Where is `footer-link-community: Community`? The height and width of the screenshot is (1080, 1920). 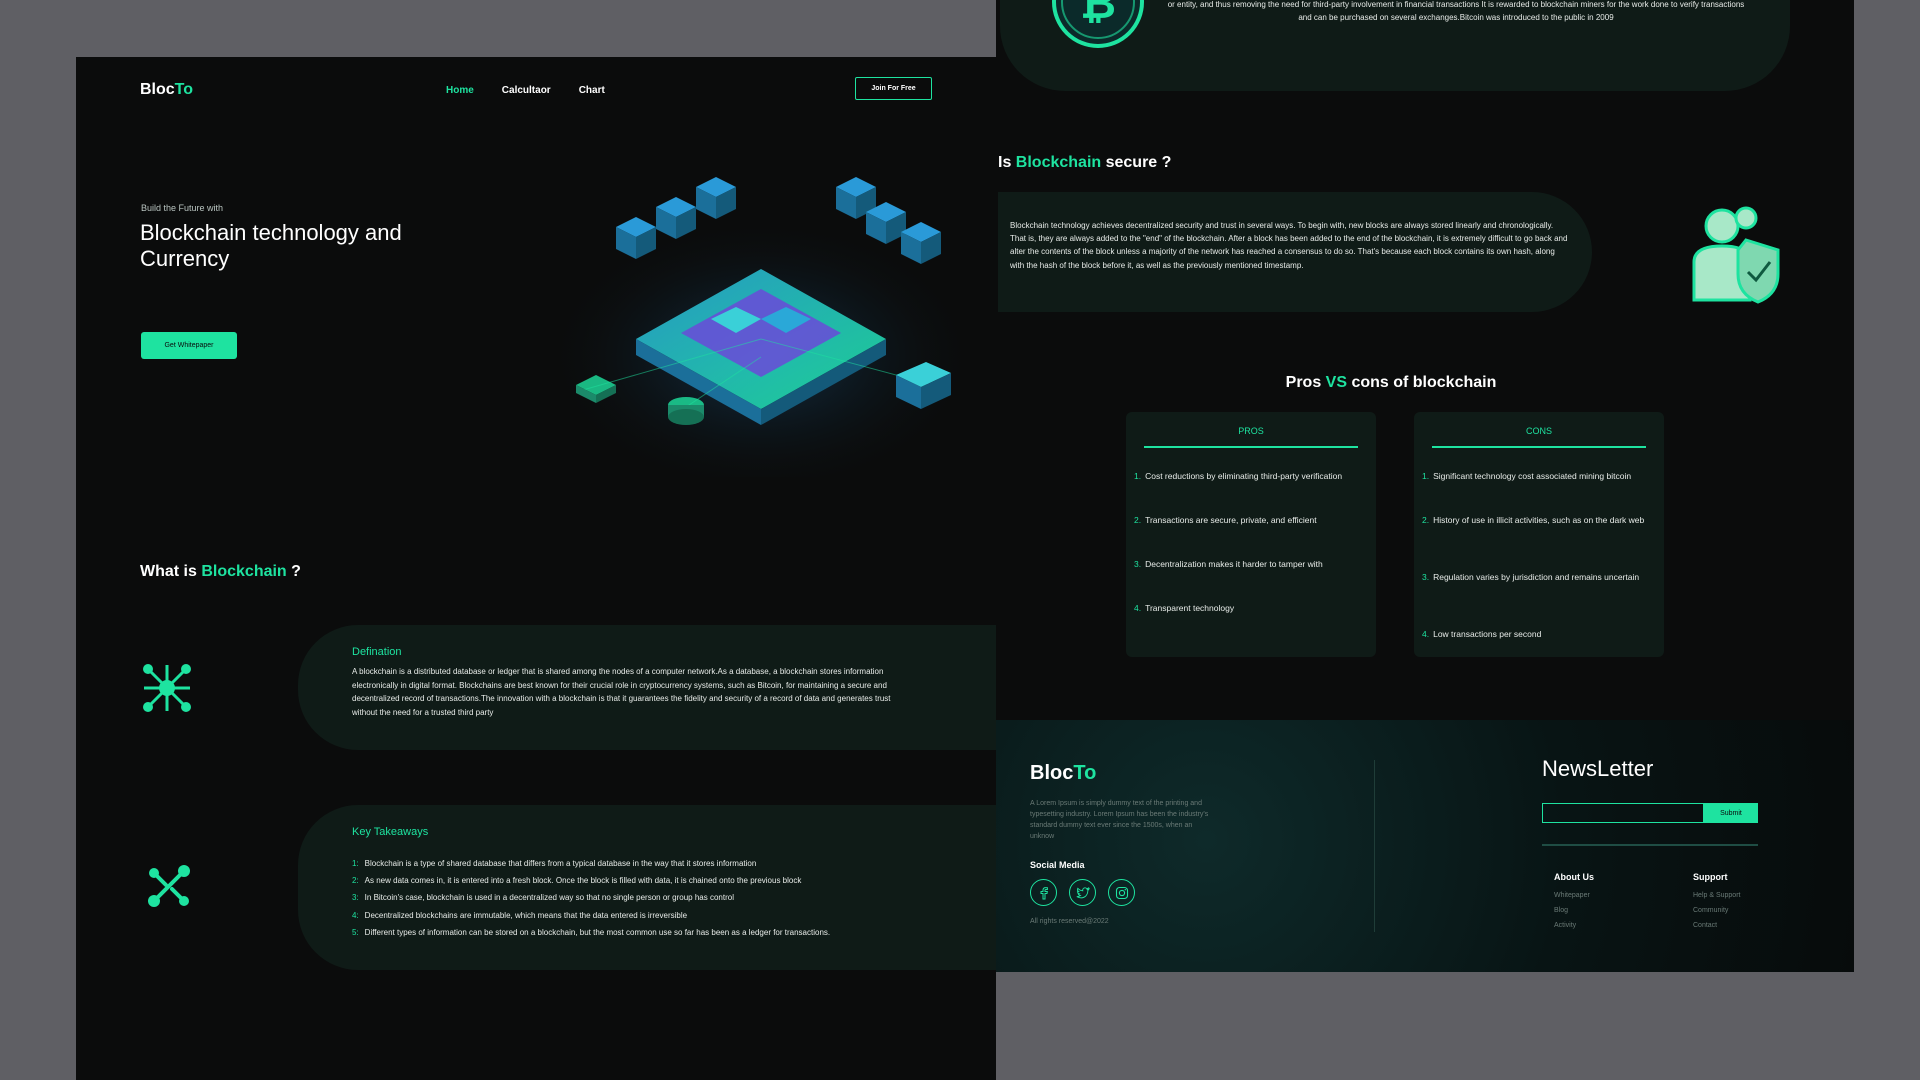
footer-link-community: Community is located at coordinates (1716, 910).